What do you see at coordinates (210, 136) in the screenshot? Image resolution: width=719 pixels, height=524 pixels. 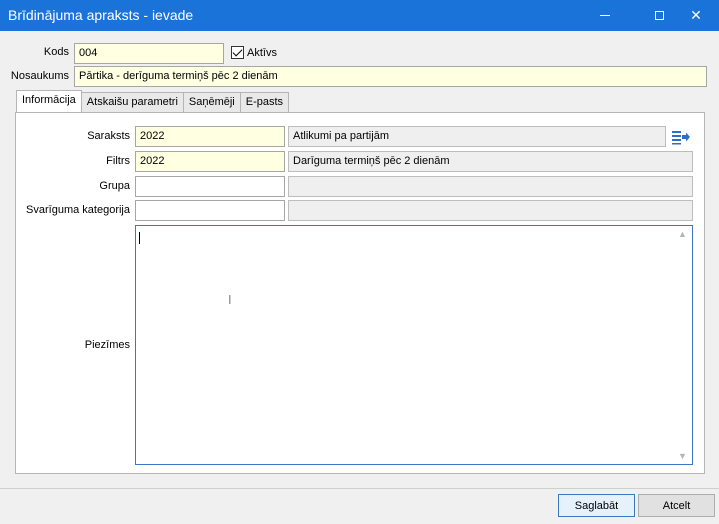 I see `saraksts-code-input: 2022` at bounding box center [210, 136].